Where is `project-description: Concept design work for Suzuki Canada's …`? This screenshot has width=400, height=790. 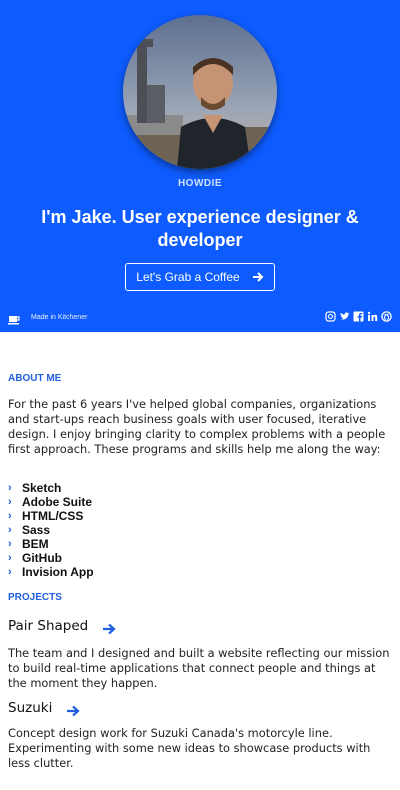
project-description: Concept design work for Suzuki Canada's … is located at coordinates (189, 748).